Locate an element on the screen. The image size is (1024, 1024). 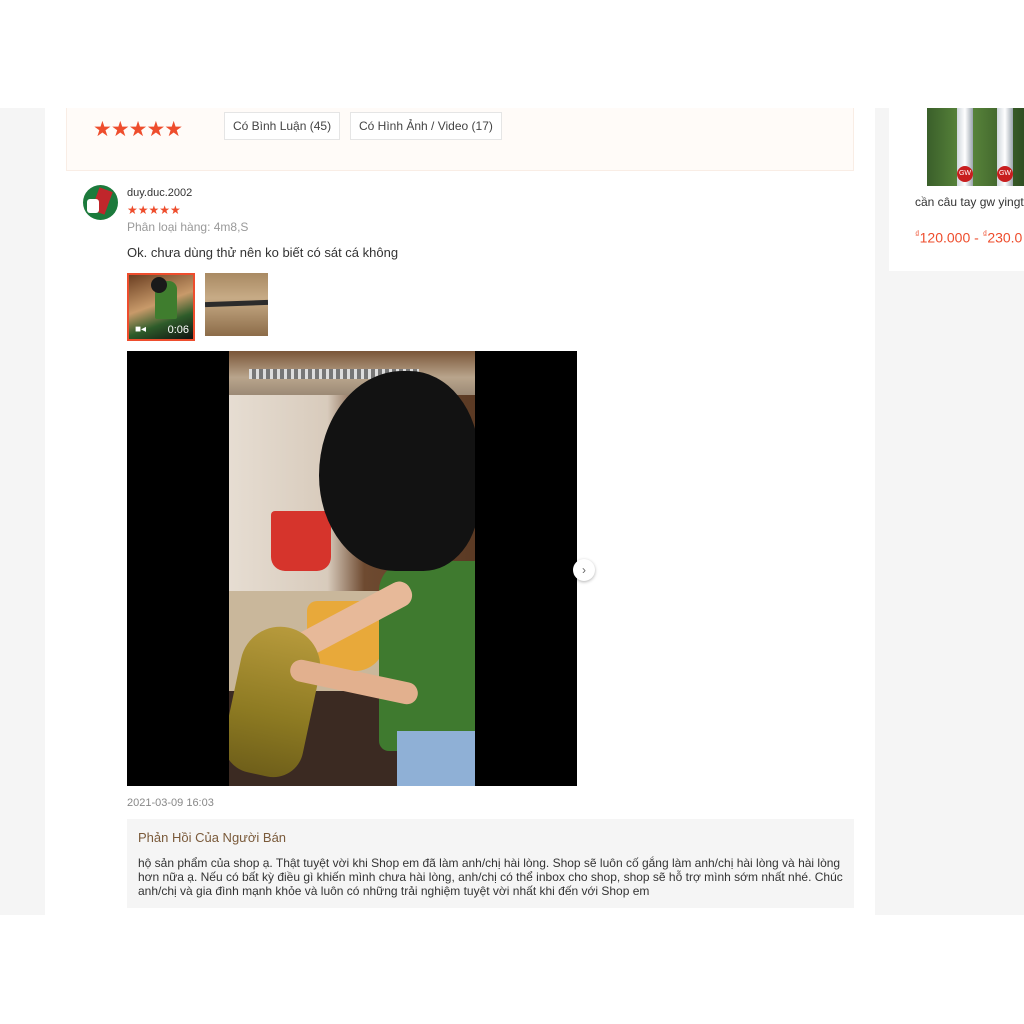
filter-with-media-button: Có Hình Ảnh / Video (17) is located at coordinates (426, 126).